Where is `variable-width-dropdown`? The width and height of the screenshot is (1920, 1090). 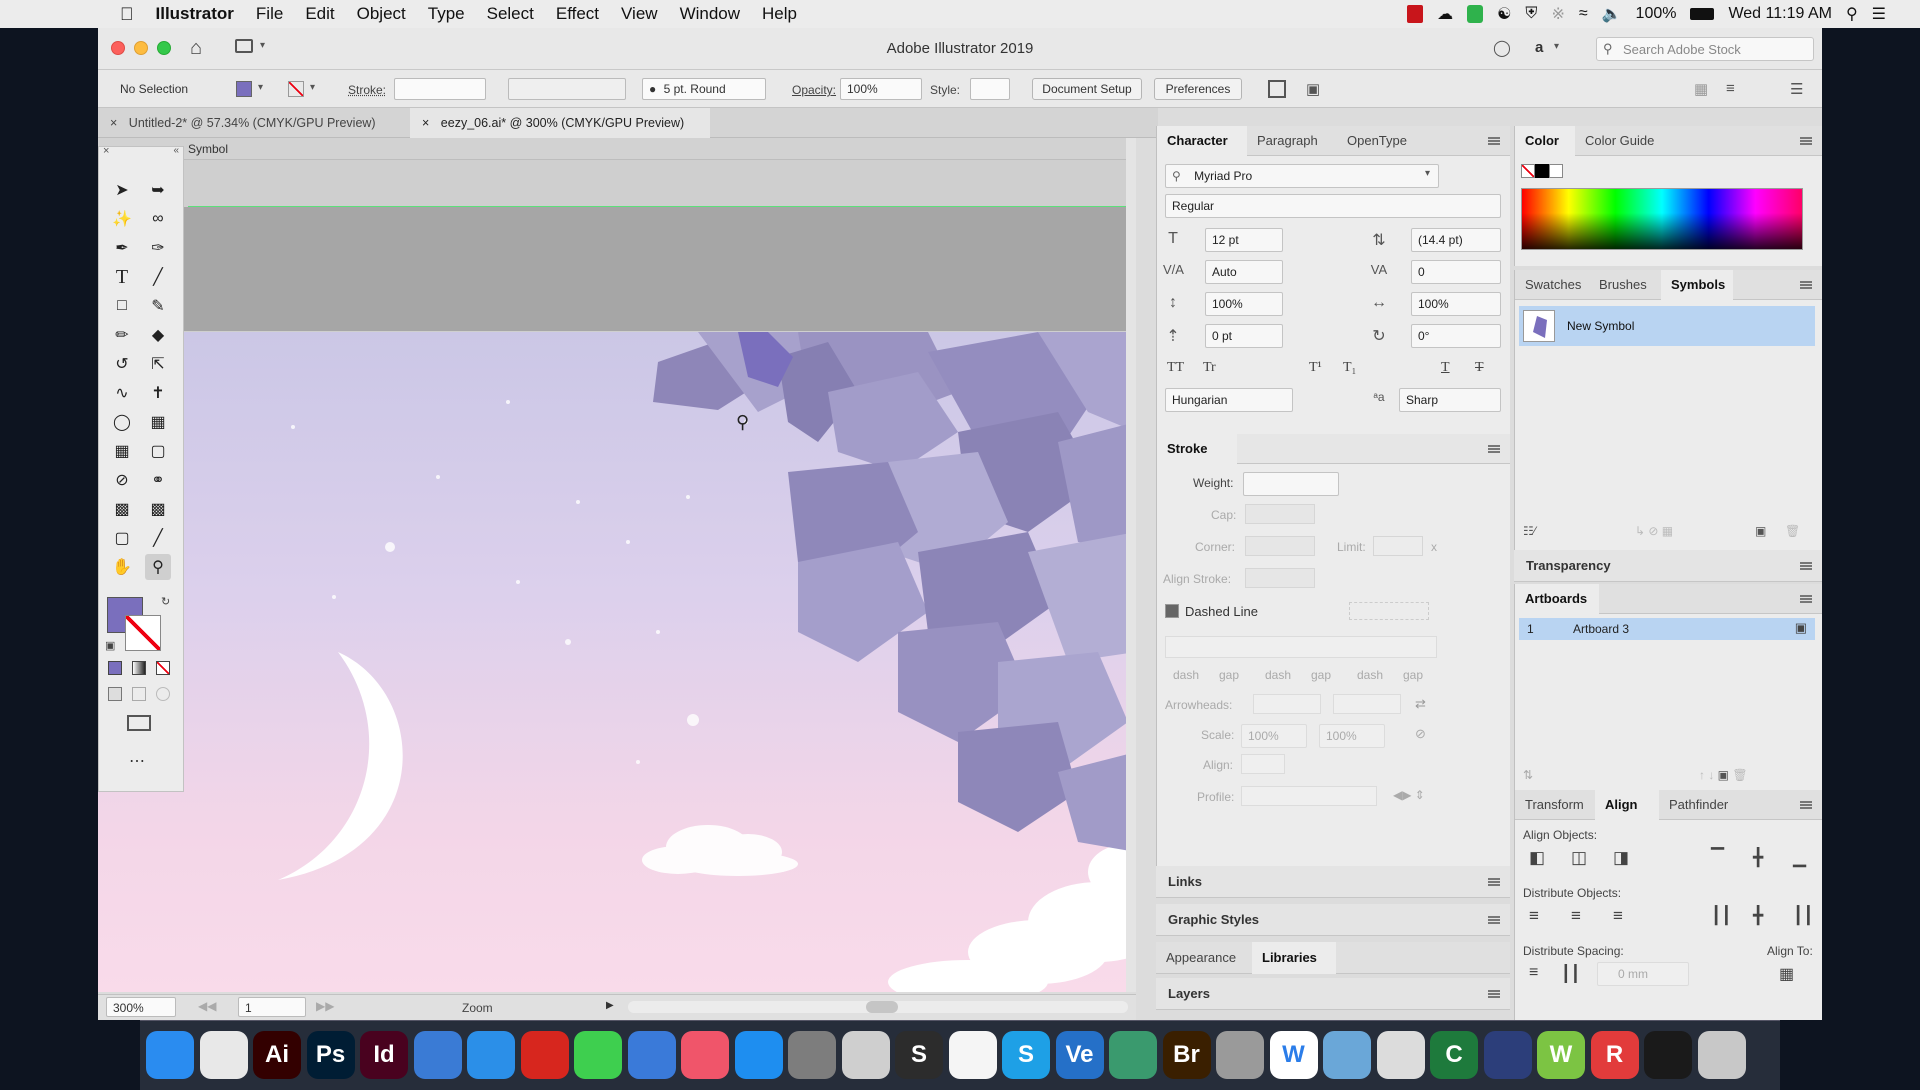
variable-width-dropdown is located at coordinates (567, 89).